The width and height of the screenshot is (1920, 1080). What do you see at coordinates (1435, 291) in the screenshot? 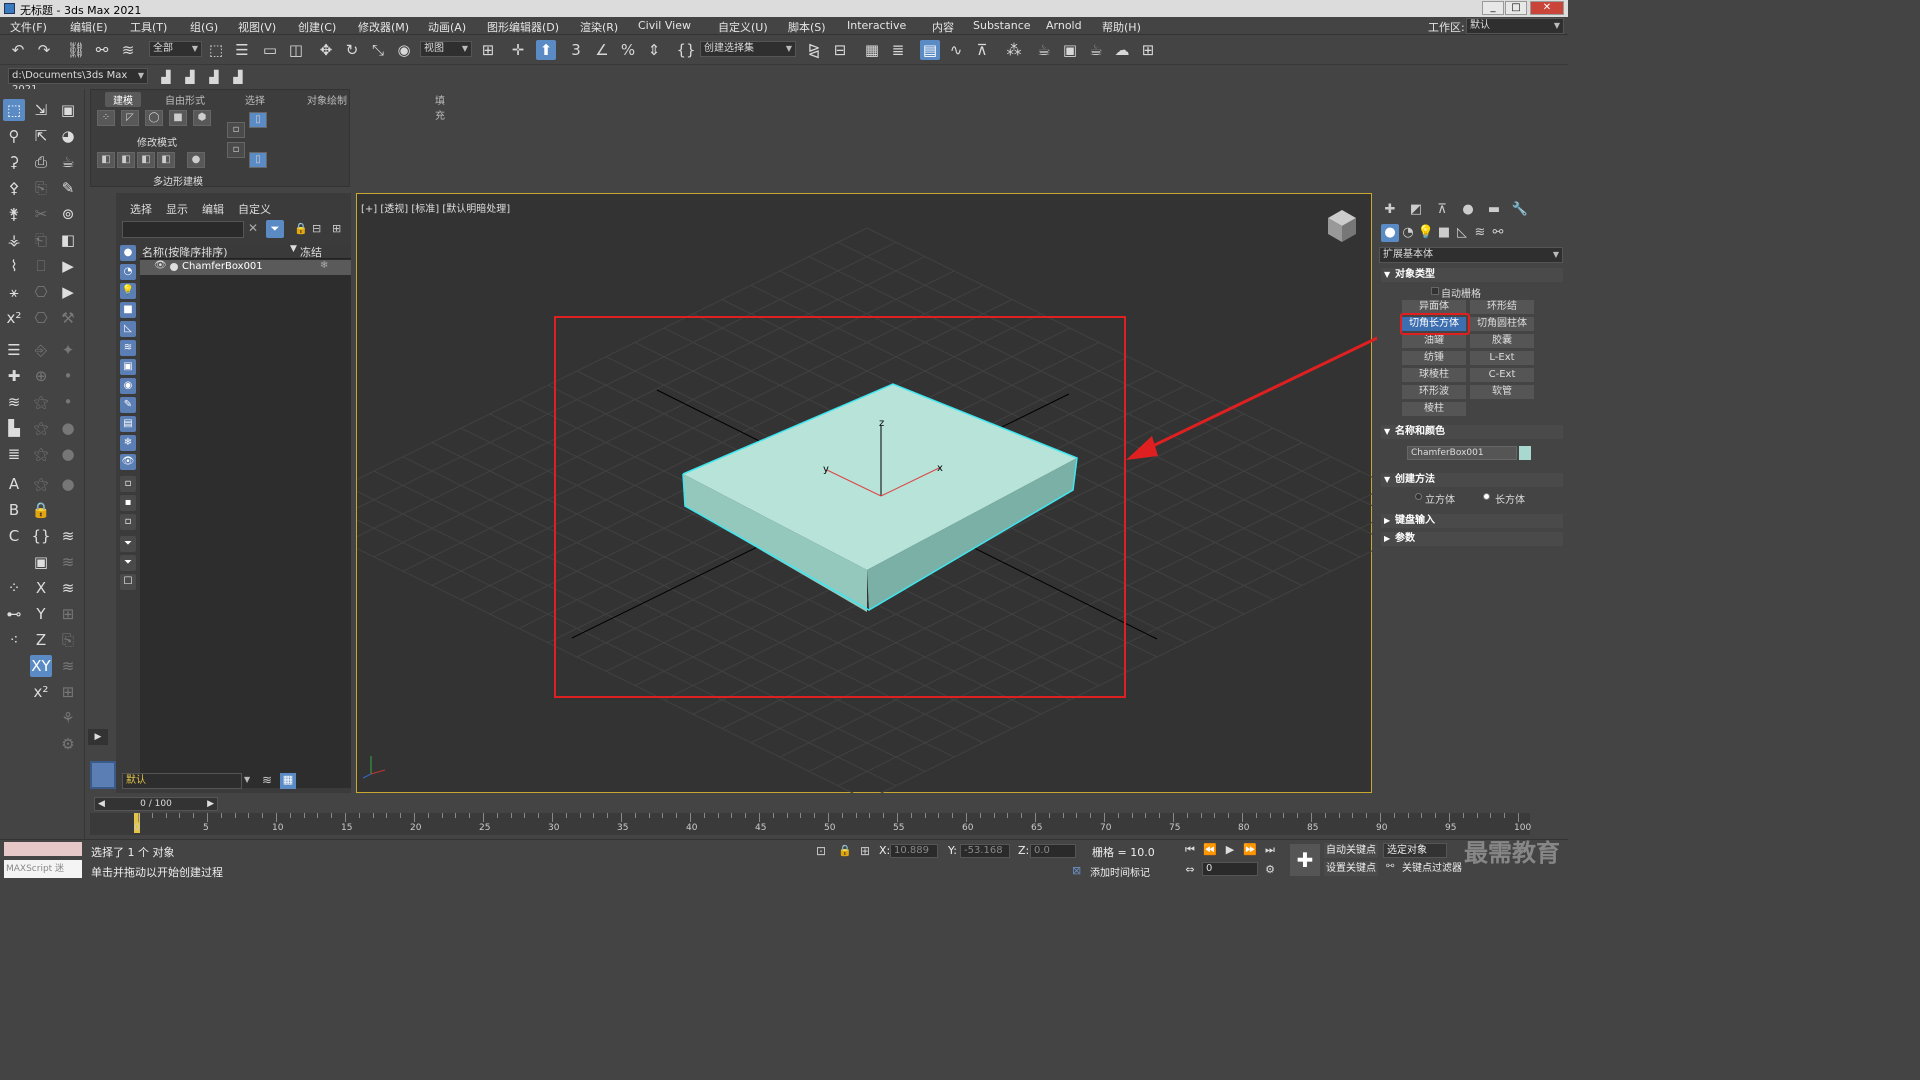
I see `autogrid-checkbox` at bounding box center [1435, 291].